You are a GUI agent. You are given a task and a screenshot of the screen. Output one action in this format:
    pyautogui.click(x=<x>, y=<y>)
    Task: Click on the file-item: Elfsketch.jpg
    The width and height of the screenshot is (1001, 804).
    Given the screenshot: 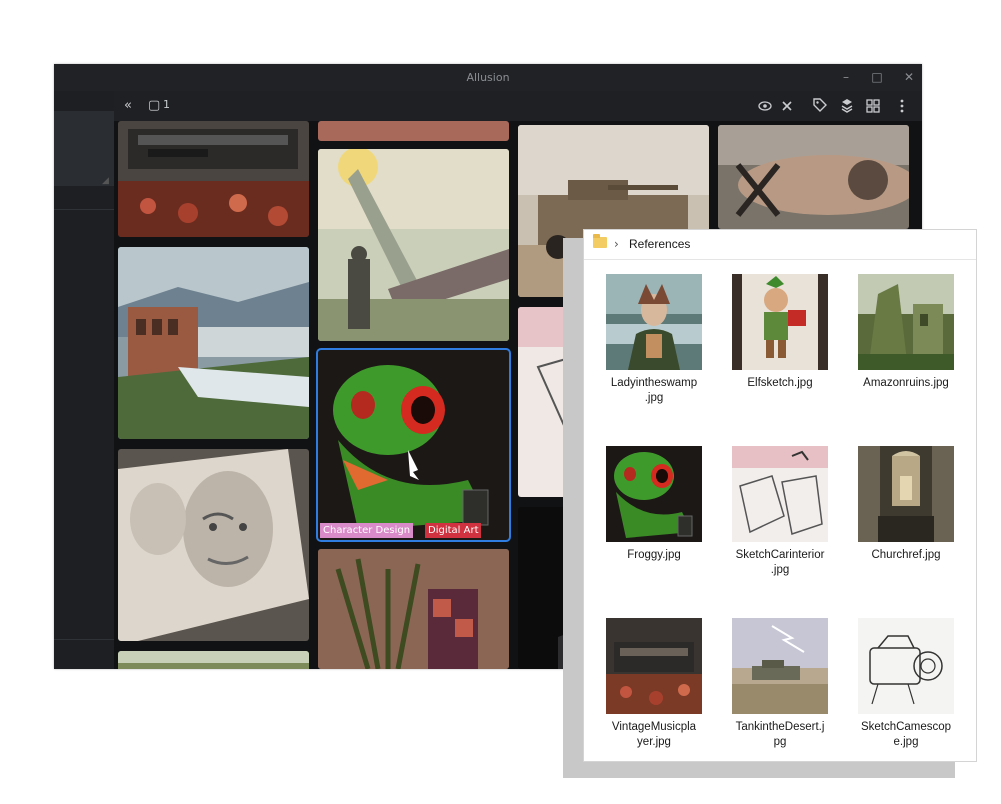 What is the action you would take?
    pyautogui.click(x=780, y=332)
    